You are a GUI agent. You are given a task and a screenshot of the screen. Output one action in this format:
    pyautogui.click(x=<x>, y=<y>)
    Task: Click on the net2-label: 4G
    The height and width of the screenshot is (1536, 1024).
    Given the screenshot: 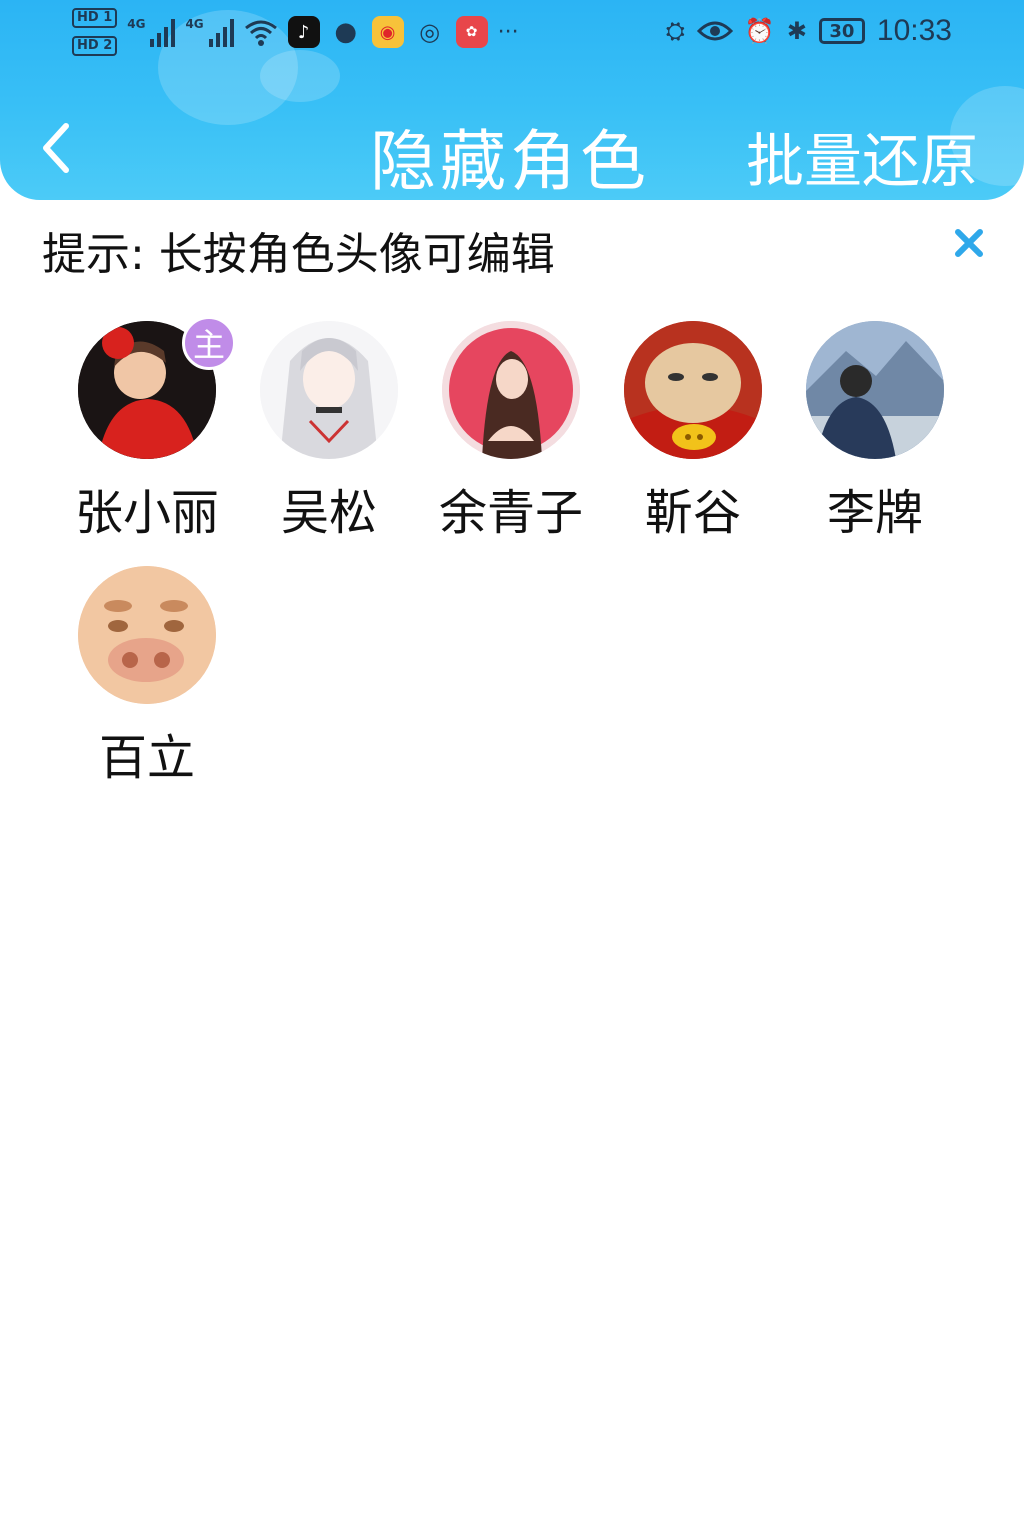 What is the action you would take?
    pyautogui.click(x=194, y=24)
    